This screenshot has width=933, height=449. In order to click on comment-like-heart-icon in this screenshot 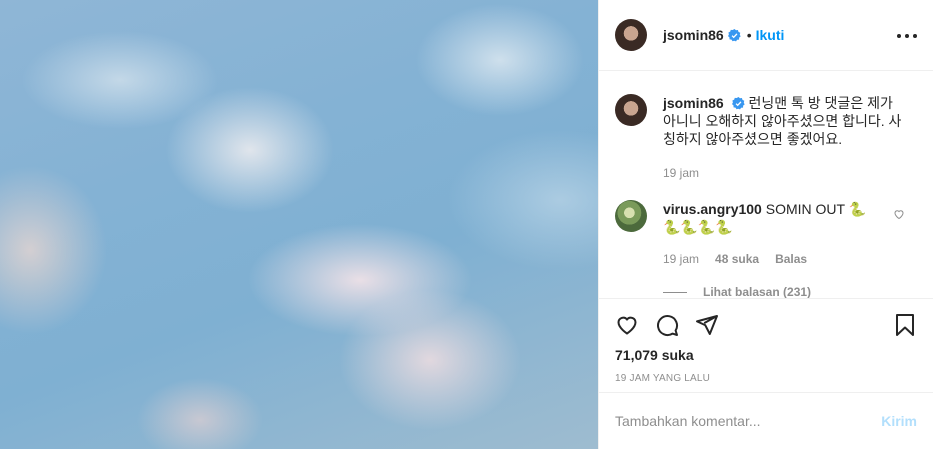, I will do `click(899, 214)`.